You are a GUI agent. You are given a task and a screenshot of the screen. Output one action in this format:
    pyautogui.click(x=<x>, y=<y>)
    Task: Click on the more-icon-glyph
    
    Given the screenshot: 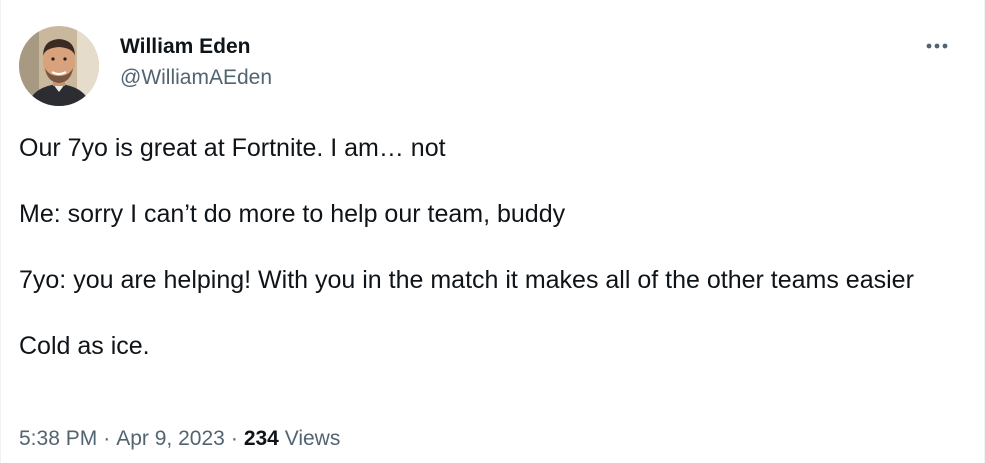 What is the action you would take?
    pyautogui.click(x=937, y=46)
    